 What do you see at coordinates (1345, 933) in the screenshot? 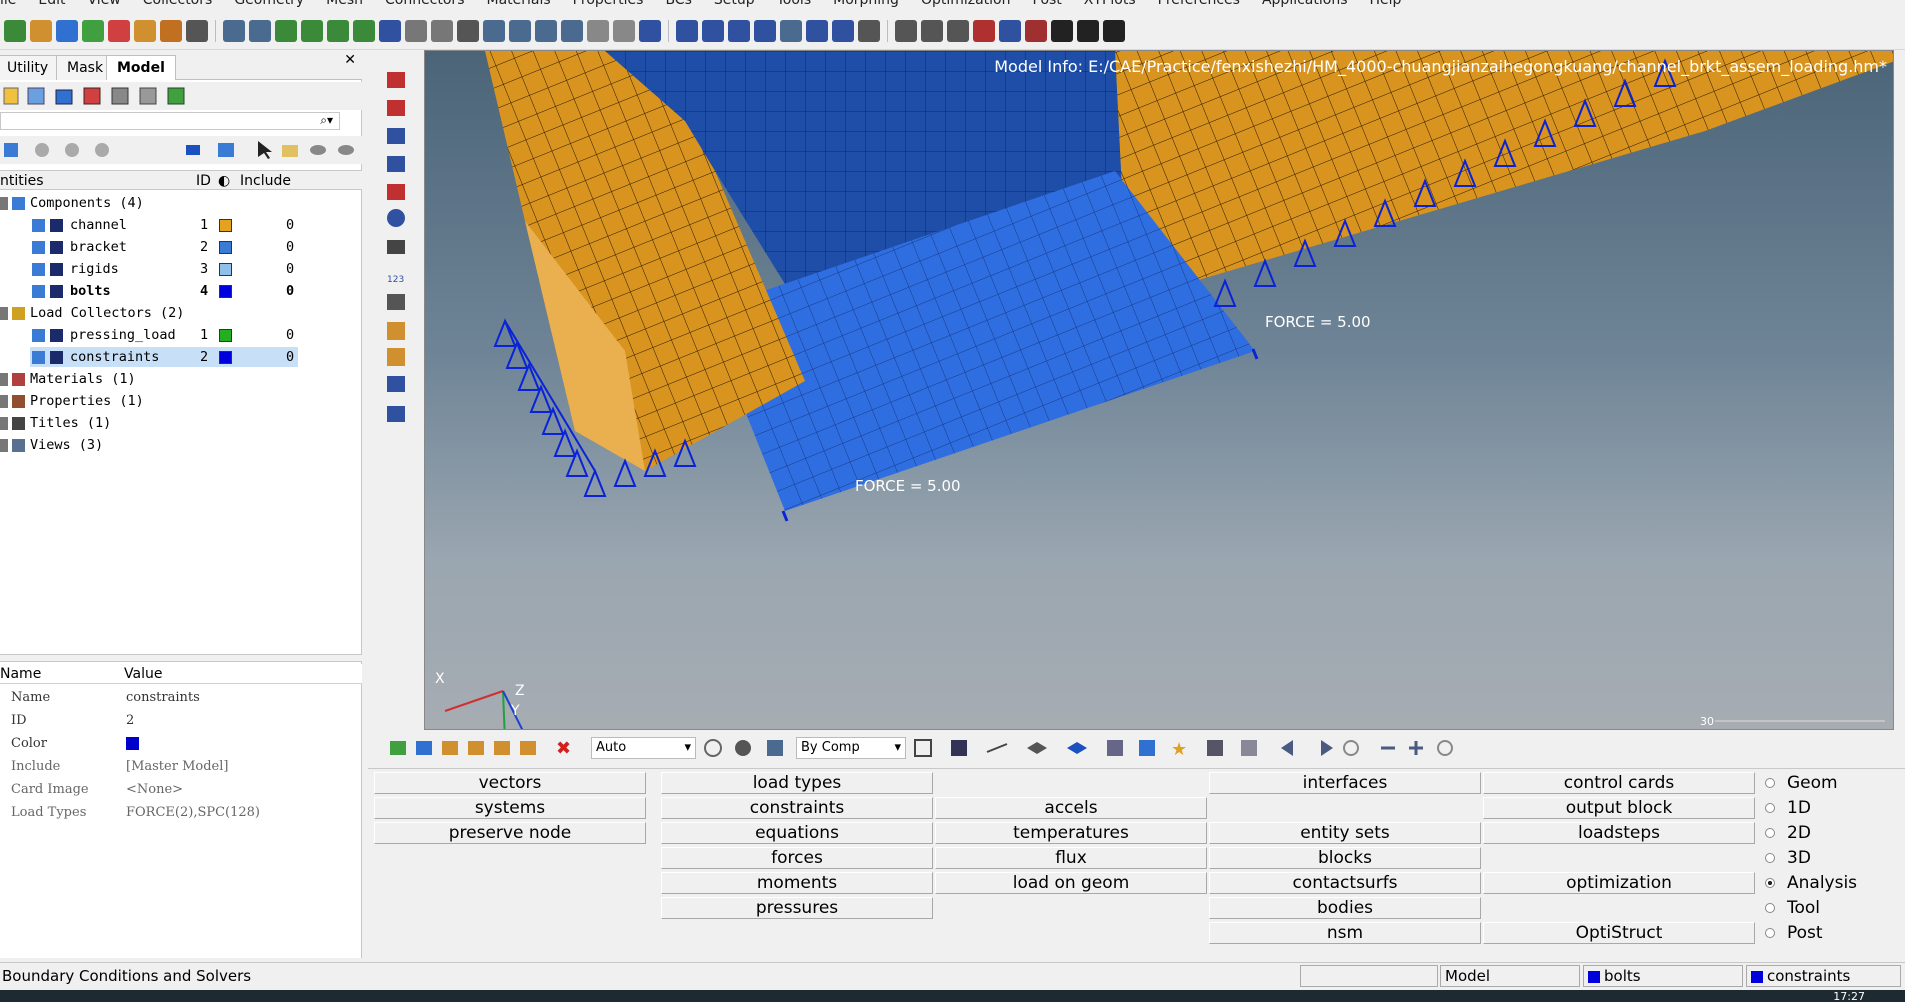
I see `panel-button-nsm: nsm` at bounding box center [1345, 933].